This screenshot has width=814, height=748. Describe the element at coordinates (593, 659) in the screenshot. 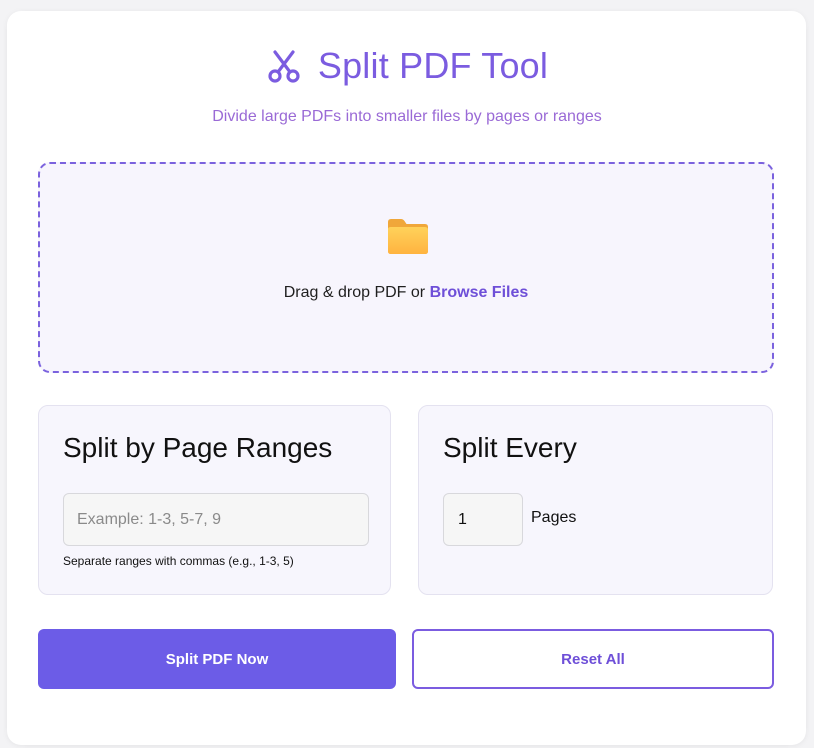

I see `reset-all-button: Reset All` at that location.